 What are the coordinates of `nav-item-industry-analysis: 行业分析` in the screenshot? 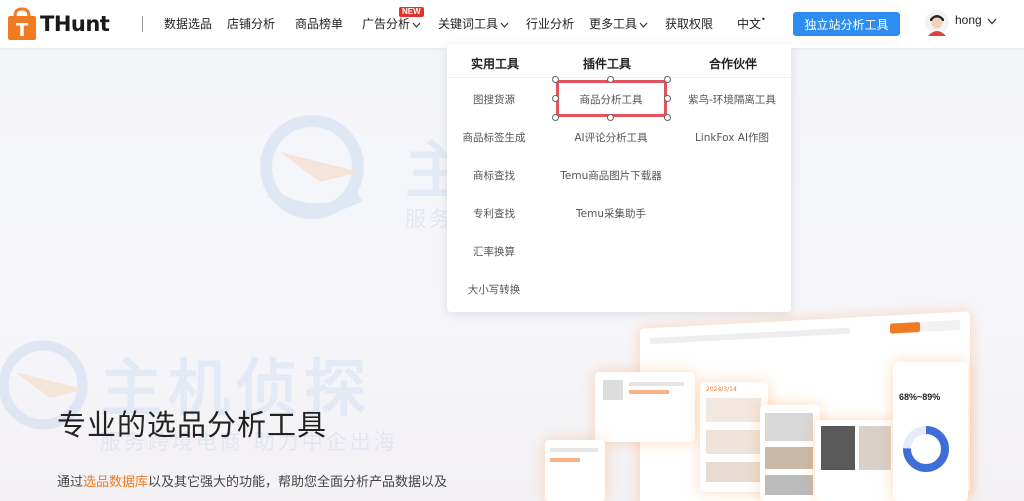 It's located at (550, 23).